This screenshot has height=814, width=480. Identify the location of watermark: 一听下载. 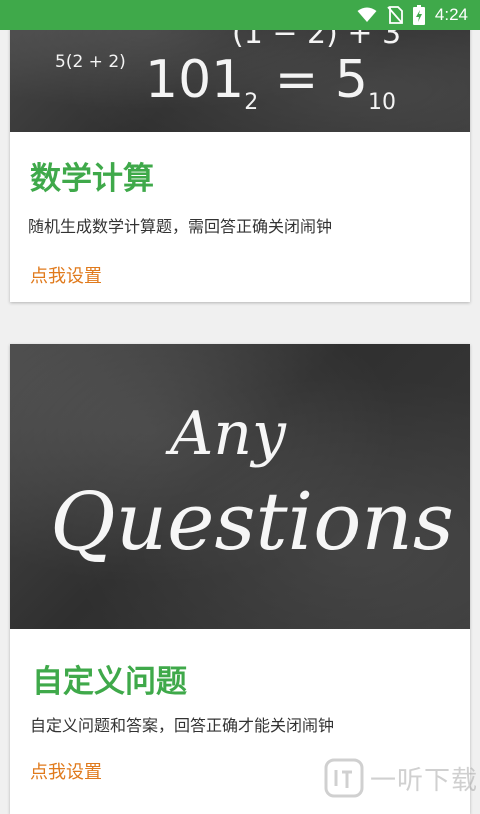
(401, 778).